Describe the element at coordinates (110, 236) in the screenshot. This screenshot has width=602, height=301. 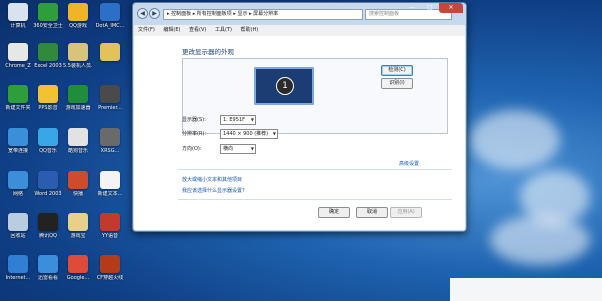
I see `desktop-icon-label: YY语音` at that location.